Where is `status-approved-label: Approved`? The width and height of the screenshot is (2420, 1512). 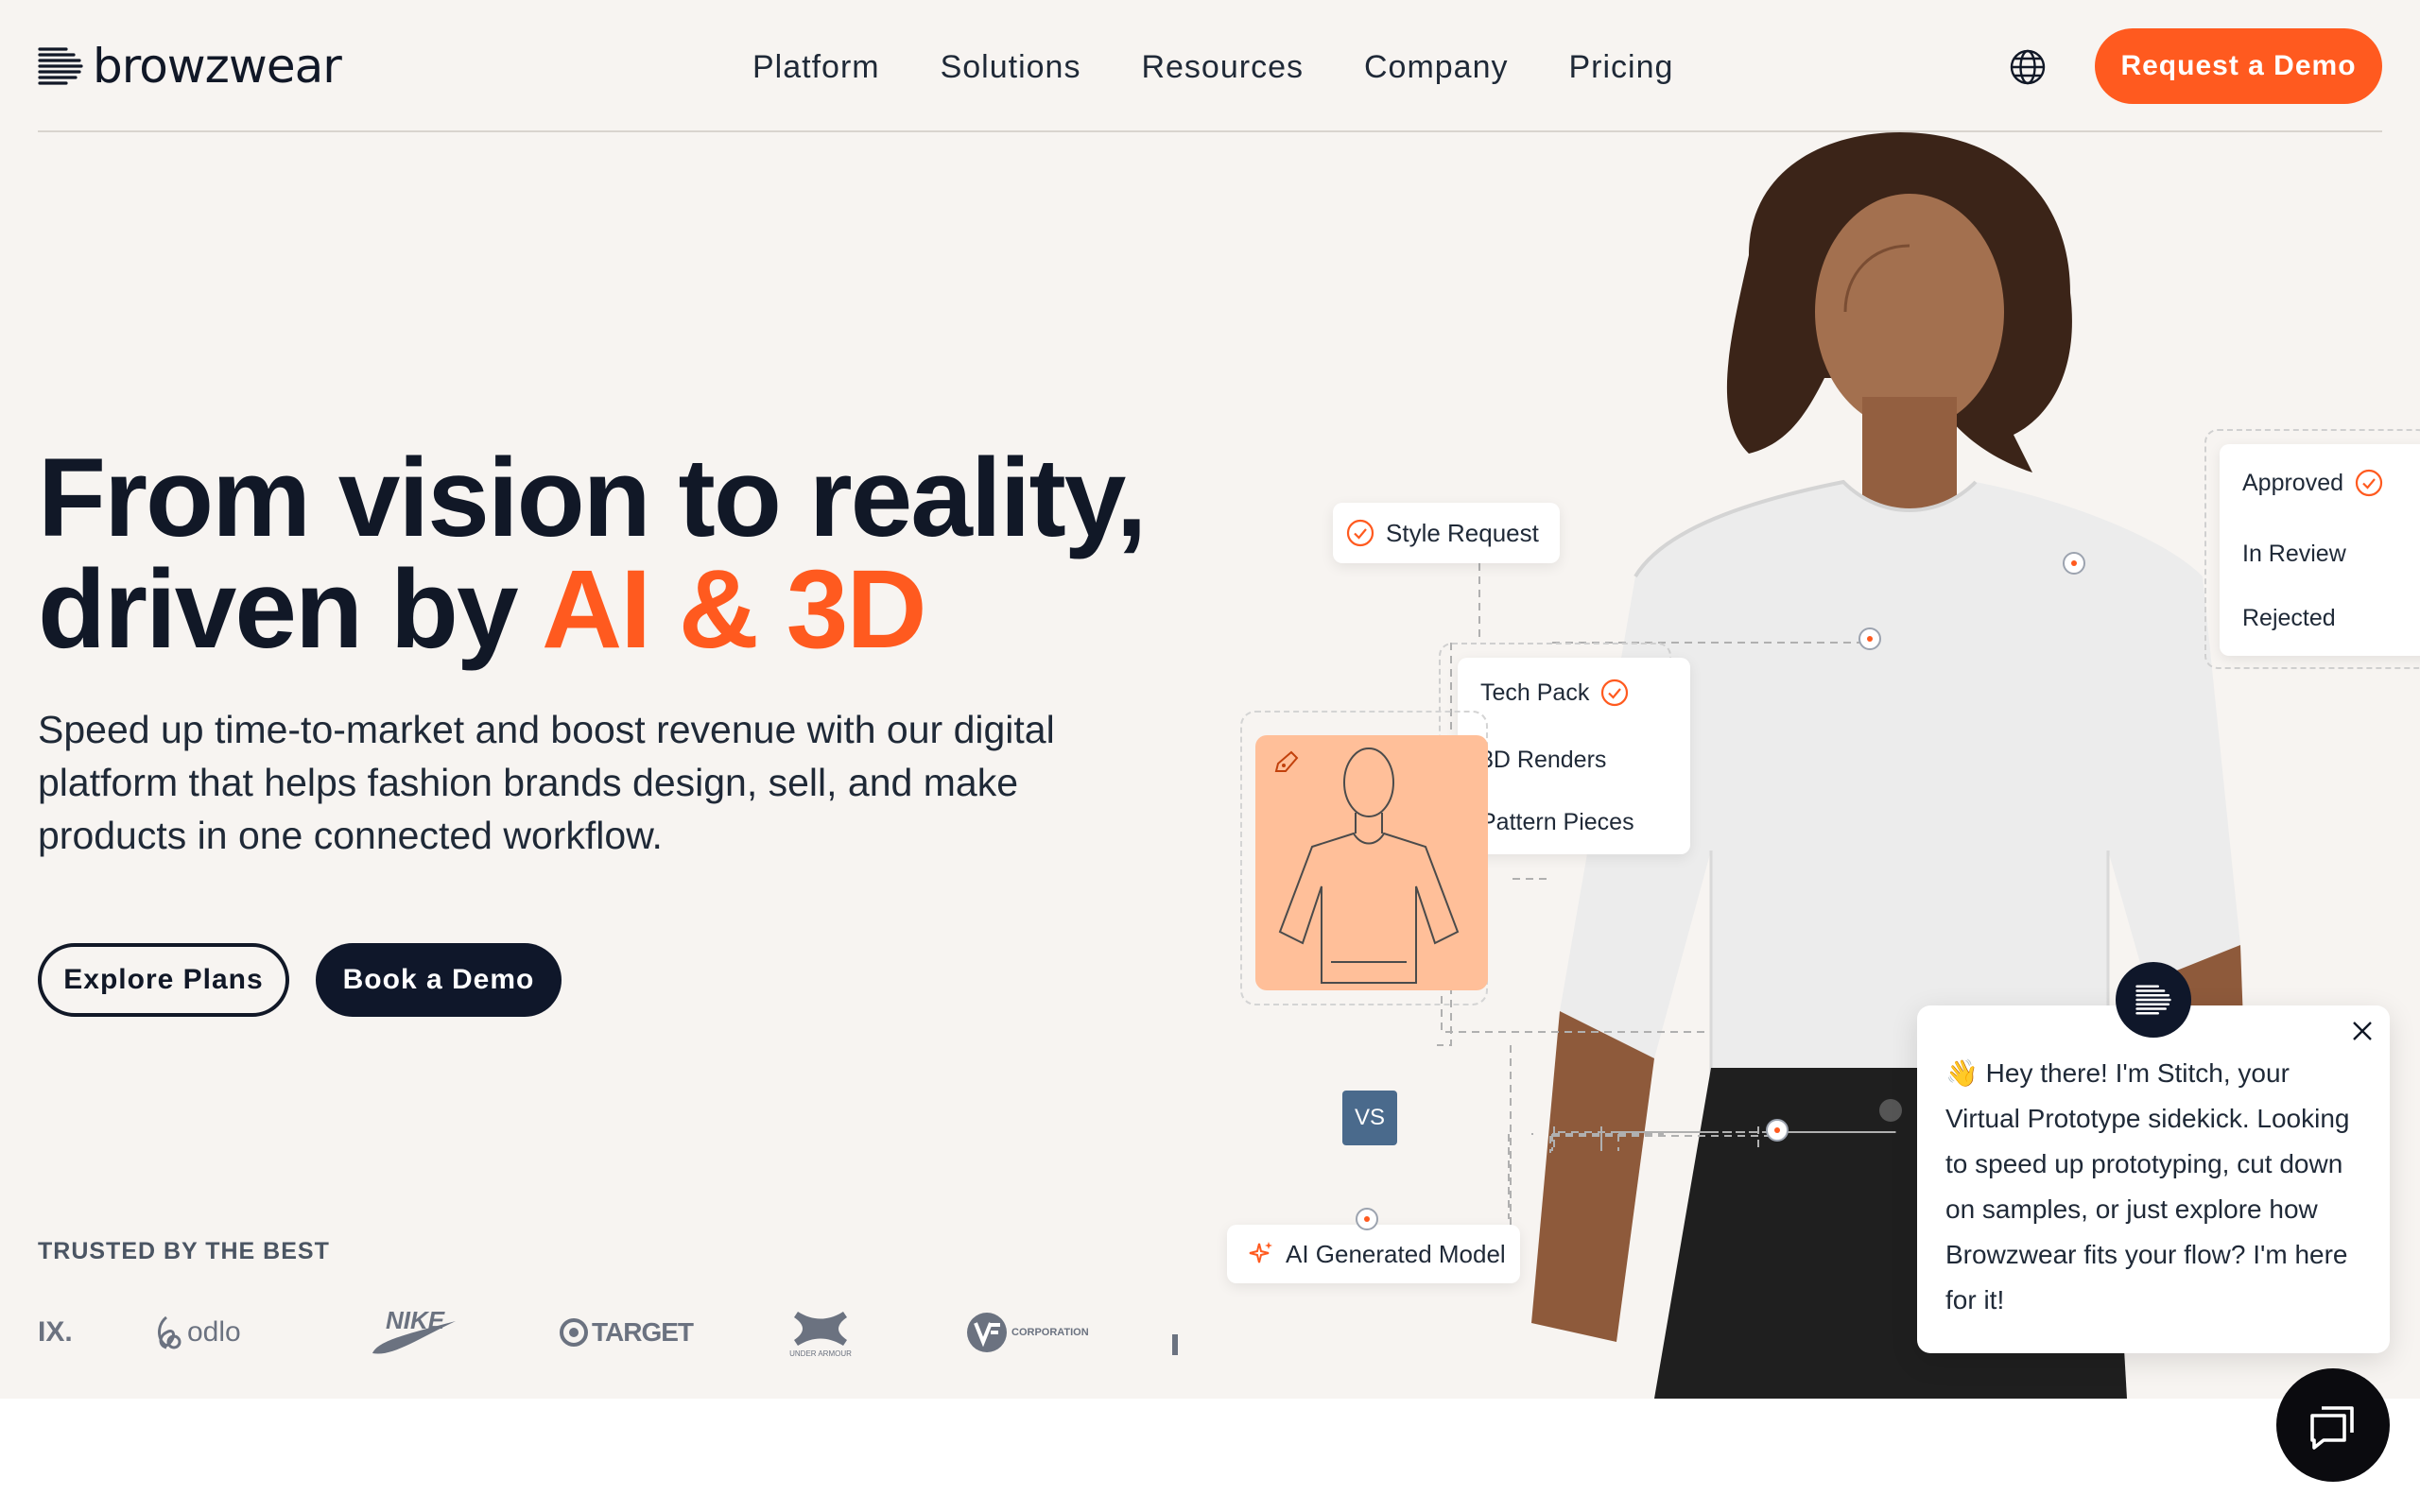 status-approved-label: Approved is located at coordinates (2293, 482).